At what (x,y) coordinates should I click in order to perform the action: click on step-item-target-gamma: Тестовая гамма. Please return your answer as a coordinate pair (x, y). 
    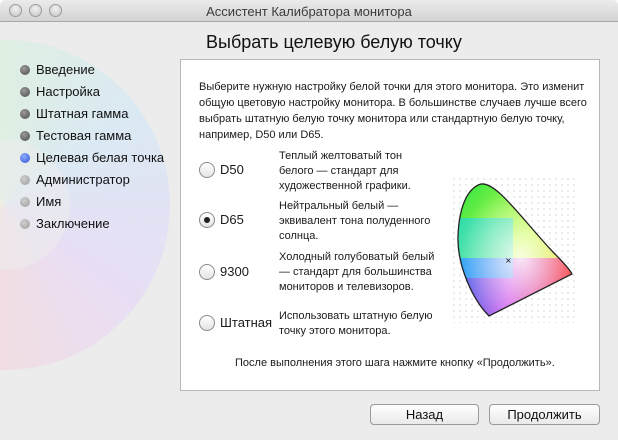
    Looking at the image, I should click on (92, 137).